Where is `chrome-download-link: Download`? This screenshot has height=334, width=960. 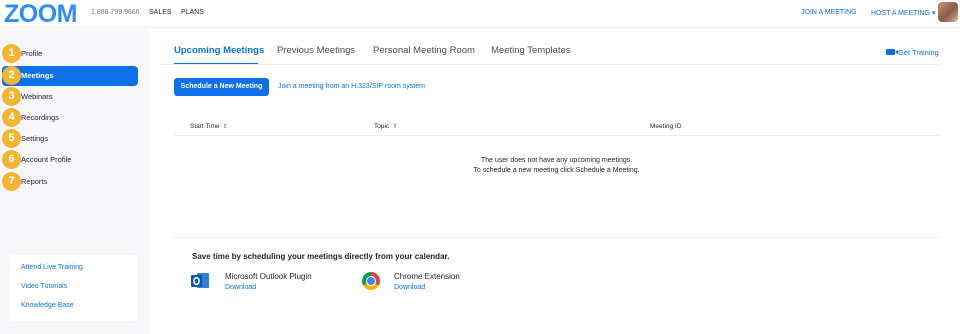
chrome-download-link: Download is located at coordinates (409, 287).